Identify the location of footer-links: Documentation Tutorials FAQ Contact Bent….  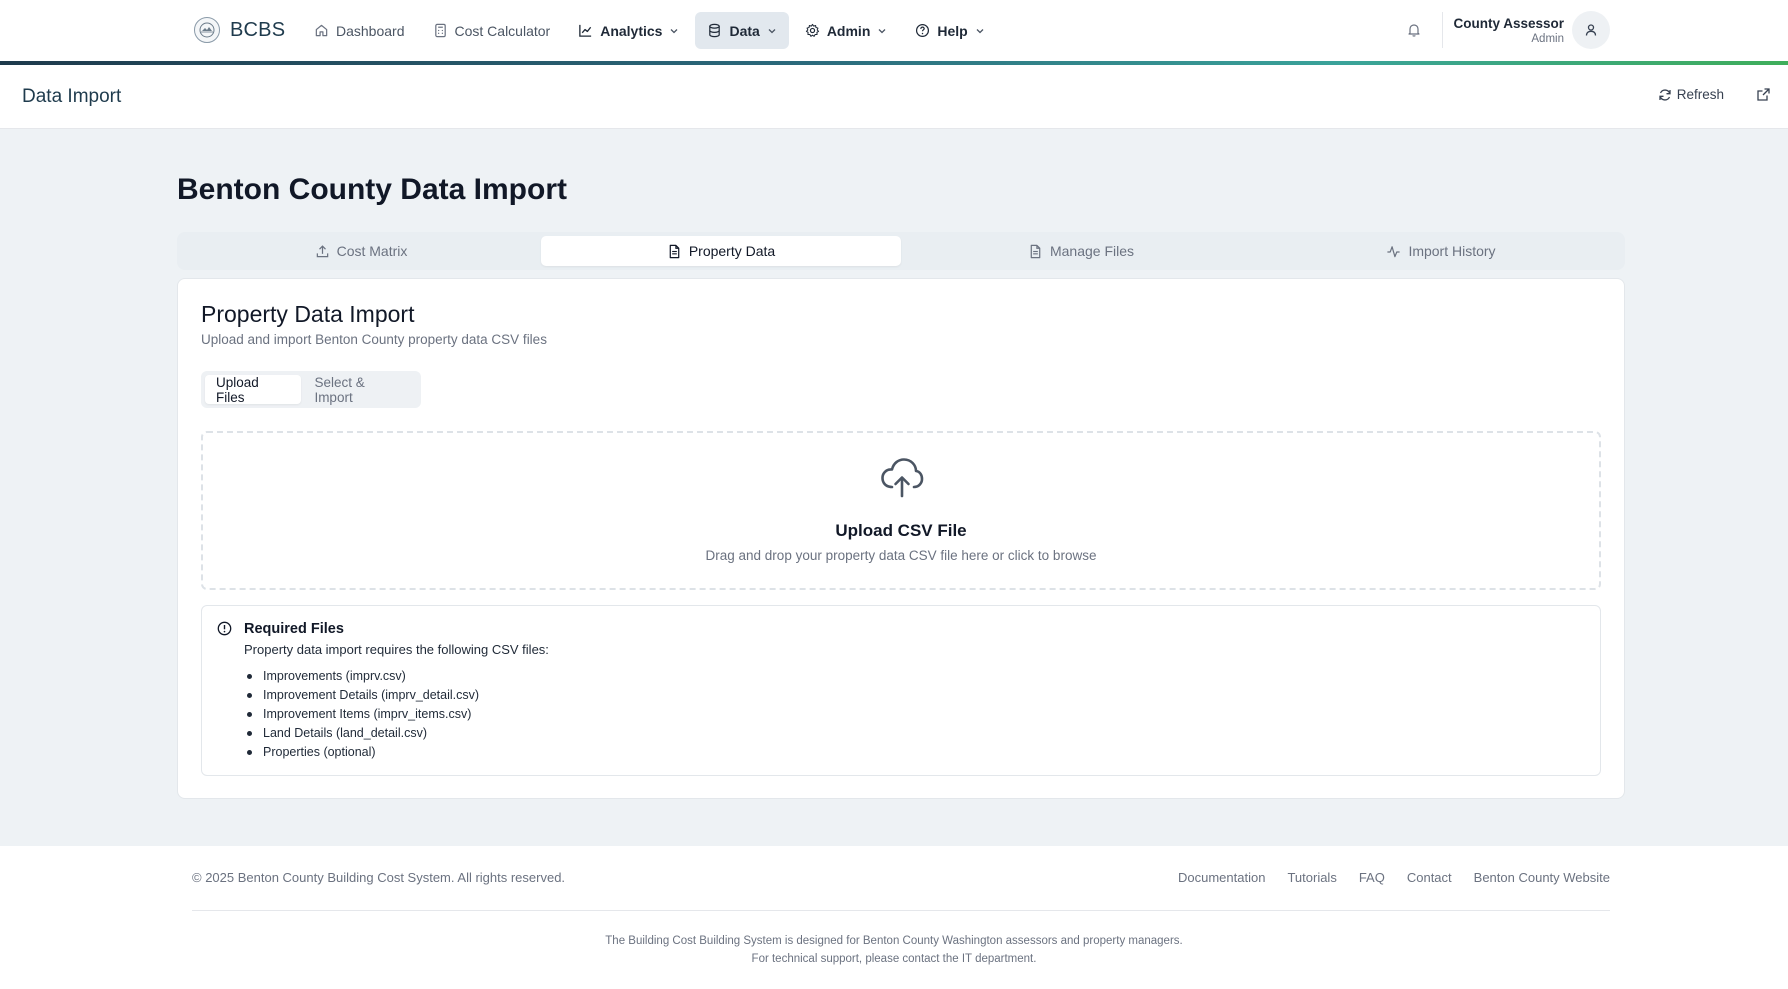
(1394, 877).